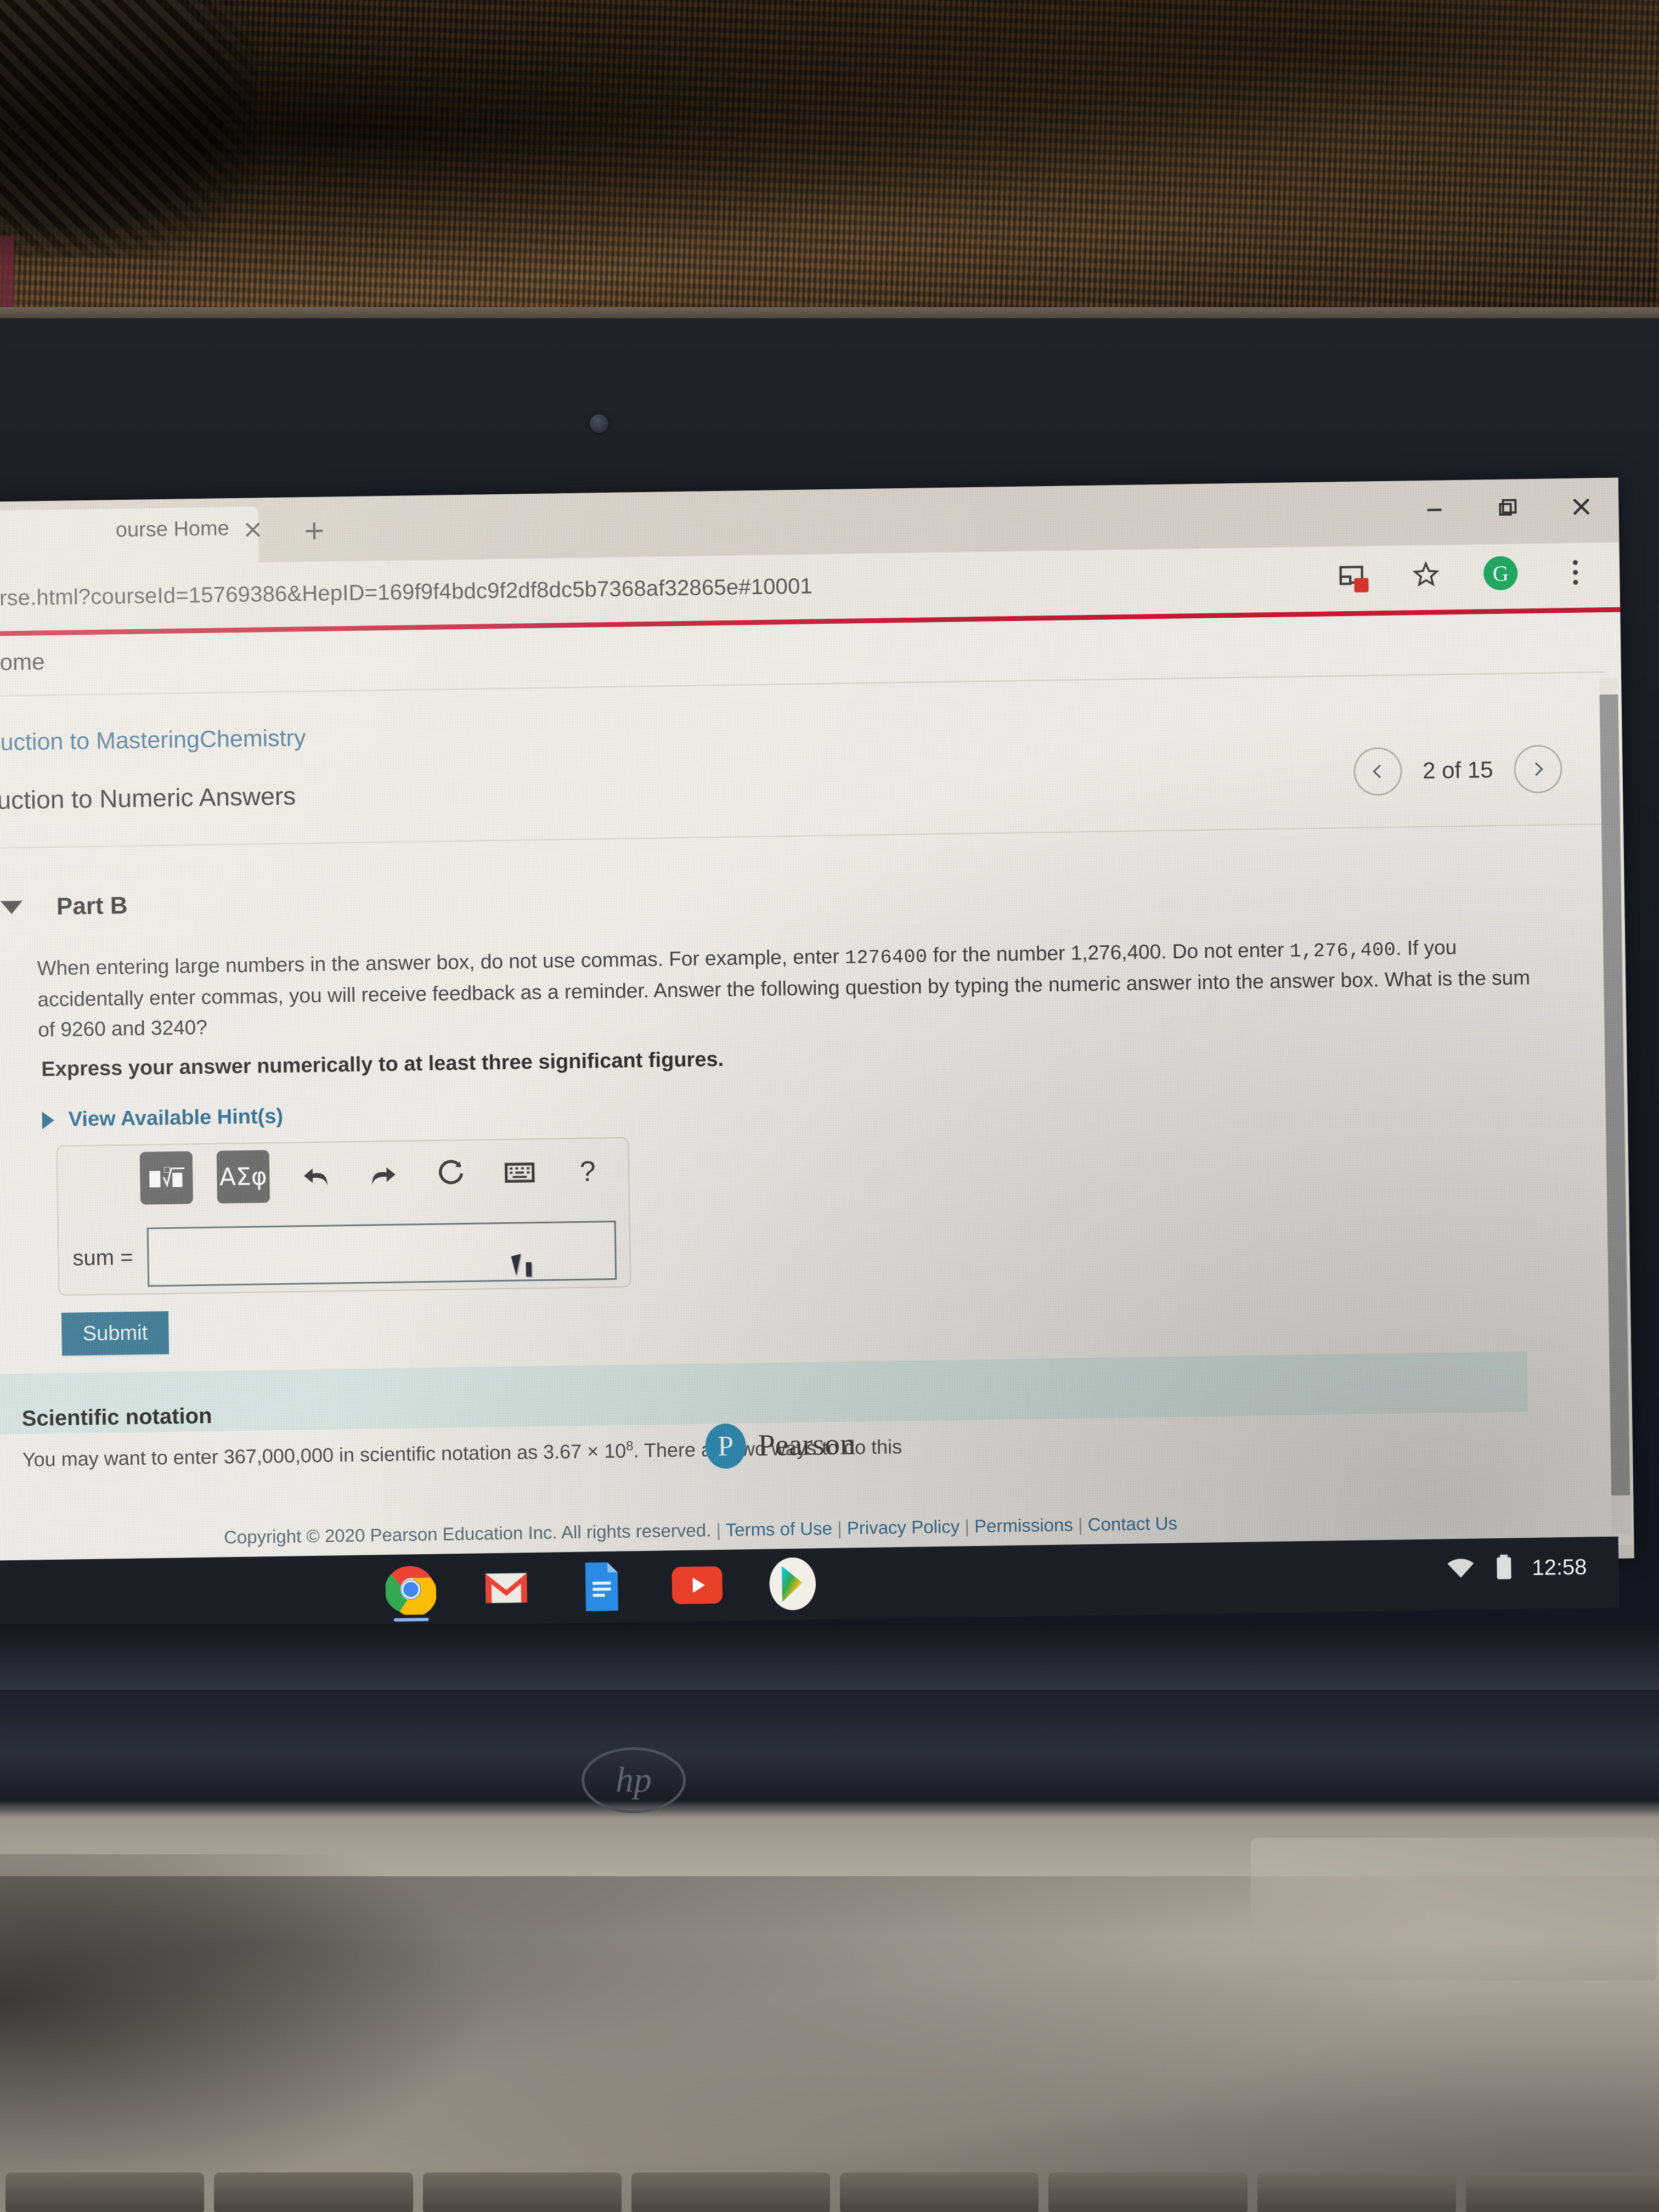 The height and width of the screenshot is (2212, 1659). I want to click on battery-icon, so click(1504, 1568).